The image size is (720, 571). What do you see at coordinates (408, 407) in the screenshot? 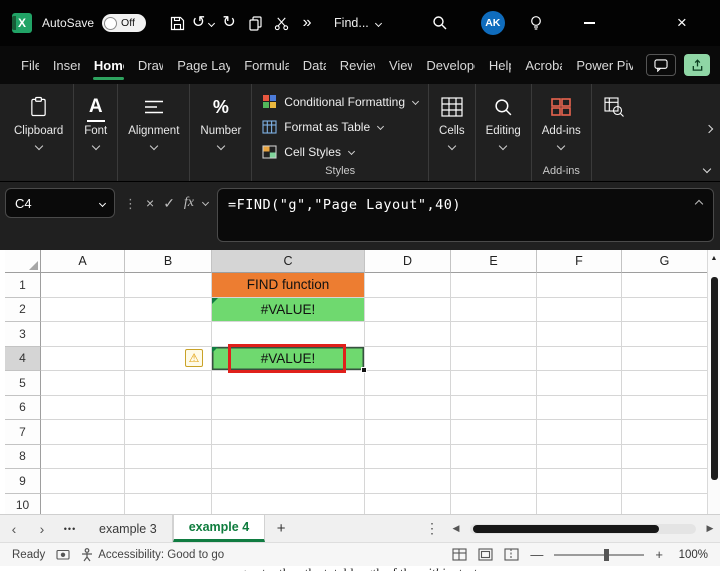
I see `cell-D6` at bounding box center [408, 407].